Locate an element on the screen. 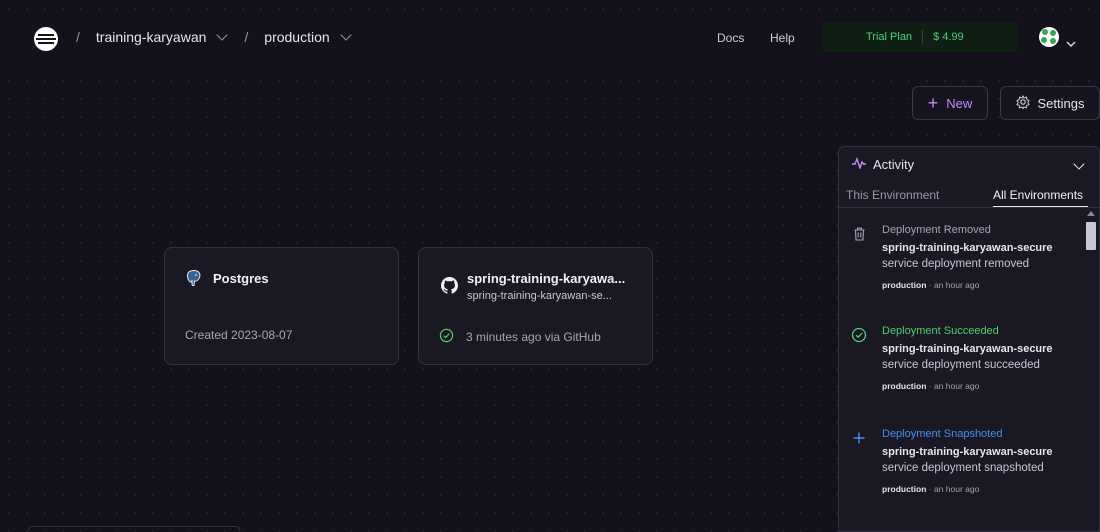 The height and width of the screenshot is (532, 1100). postgres-icon is located at coordinates (194, 280).